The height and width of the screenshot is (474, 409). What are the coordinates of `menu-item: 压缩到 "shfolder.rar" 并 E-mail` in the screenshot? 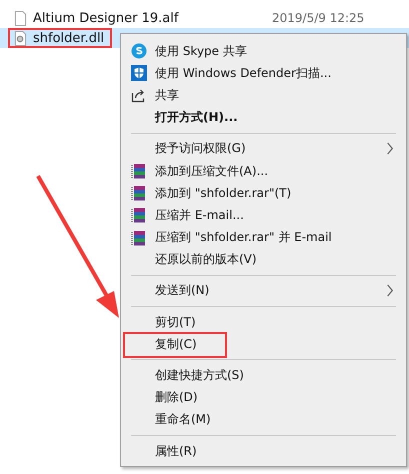 It's located at (263, 237).